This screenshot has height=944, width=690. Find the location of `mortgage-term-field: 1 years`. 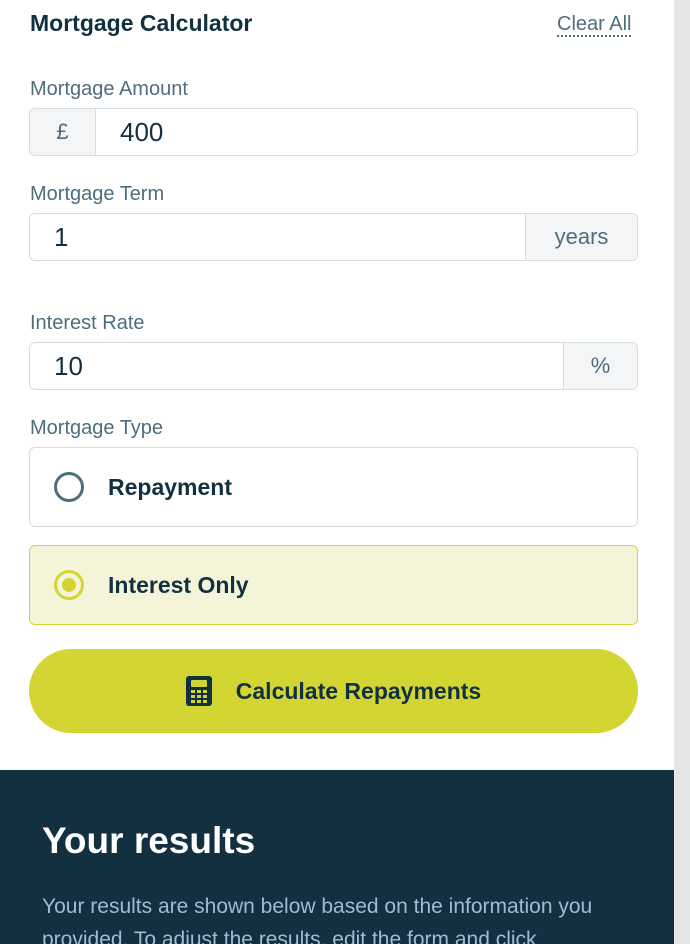

mortgage-term-field: 1 years is located at coordinates (333, 237).